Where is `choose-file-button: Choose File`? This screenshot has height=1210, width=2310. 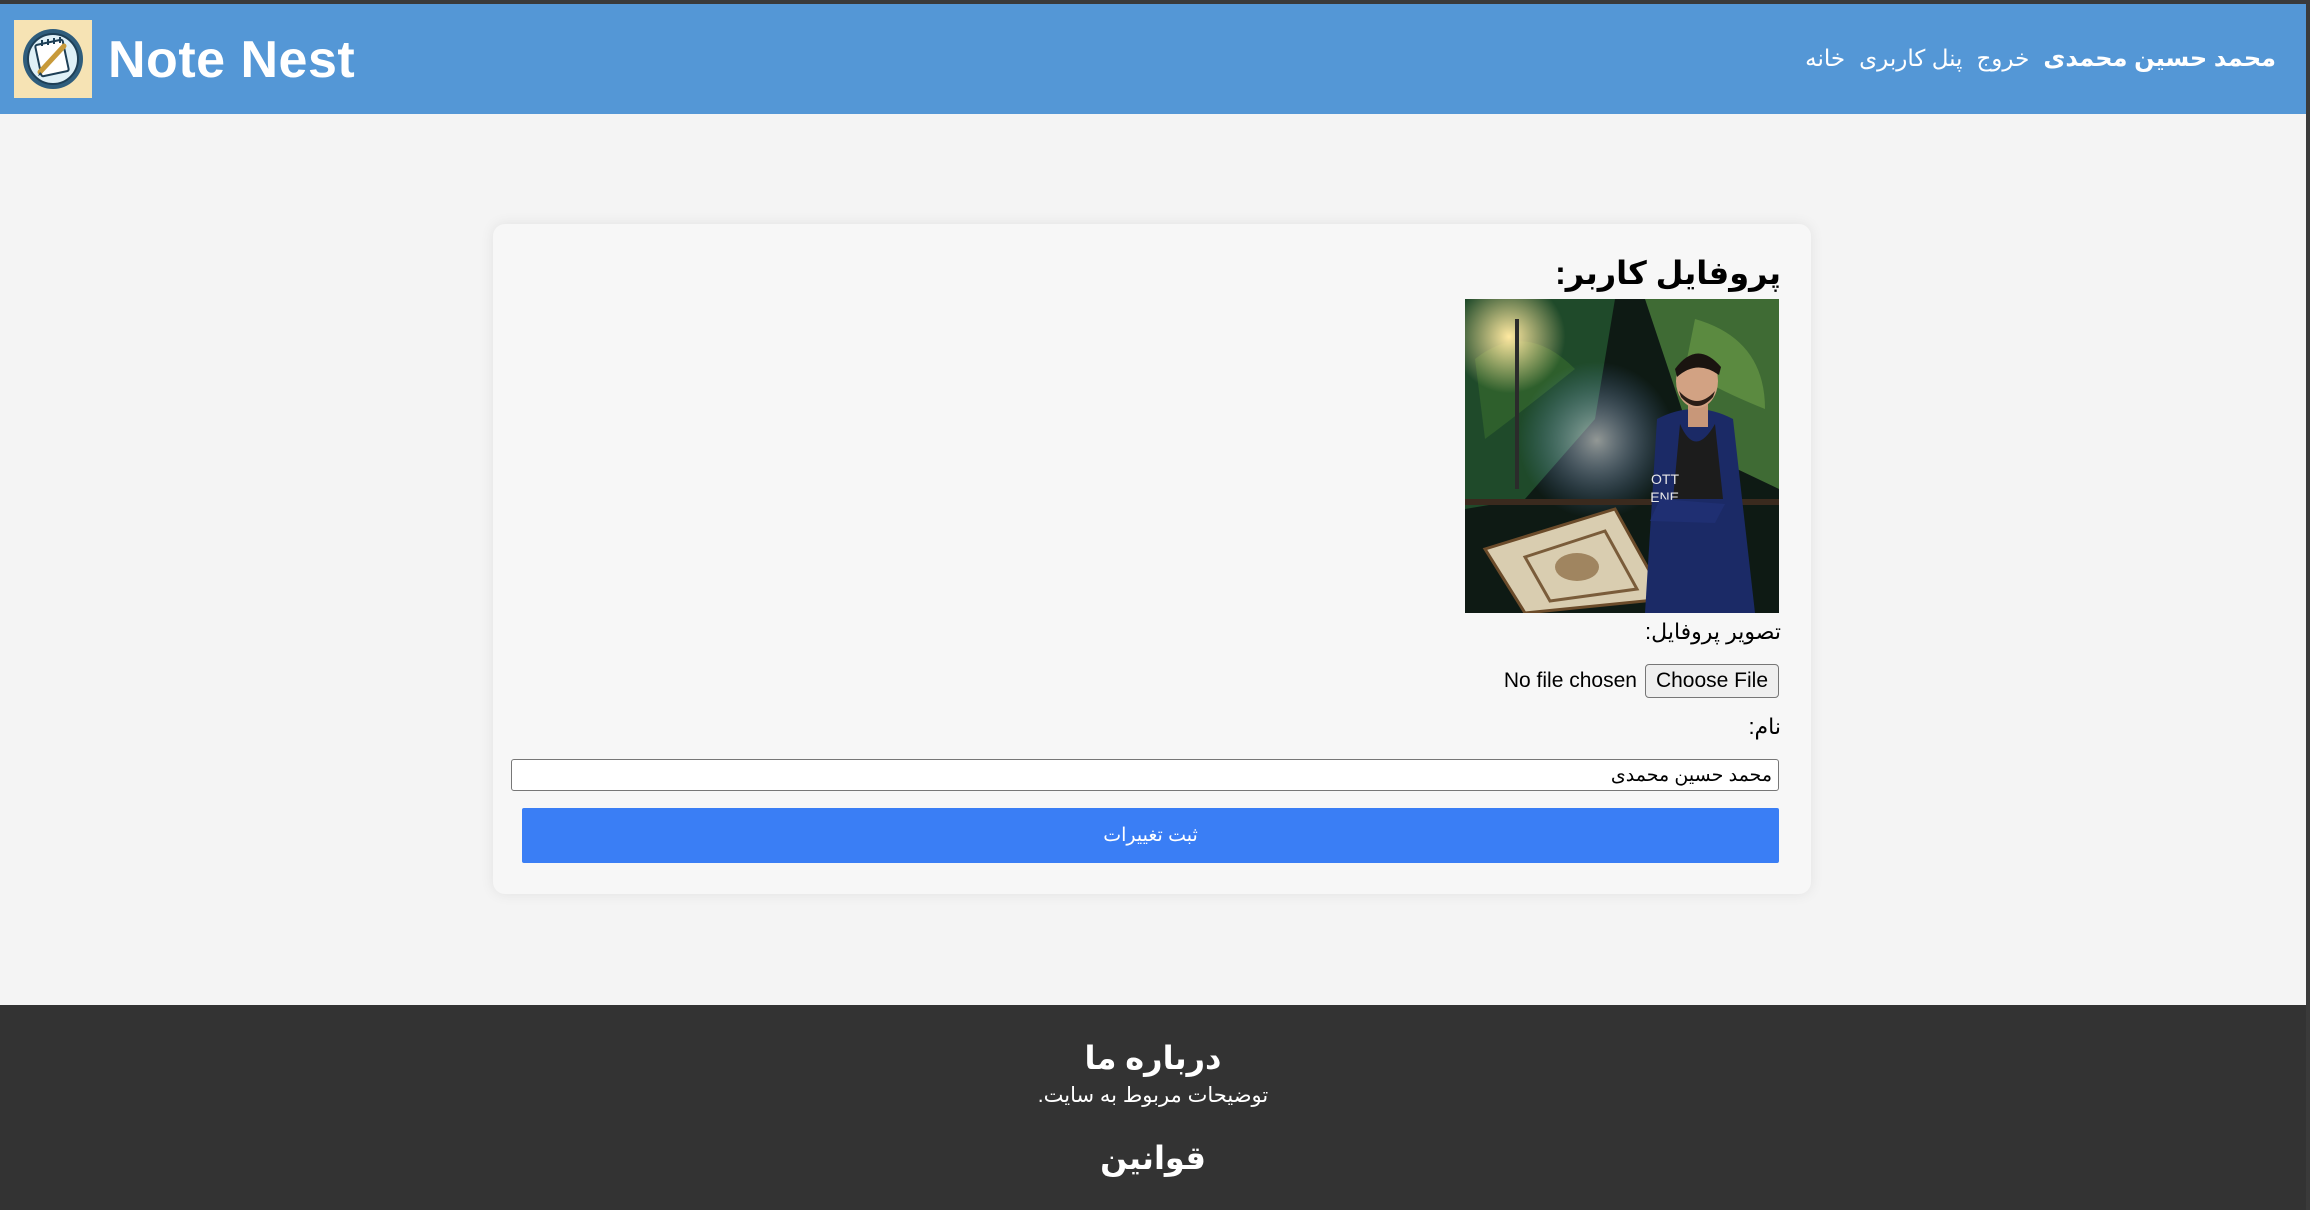
choose-file-button: Choose File is located at coordinates (1711, 681).